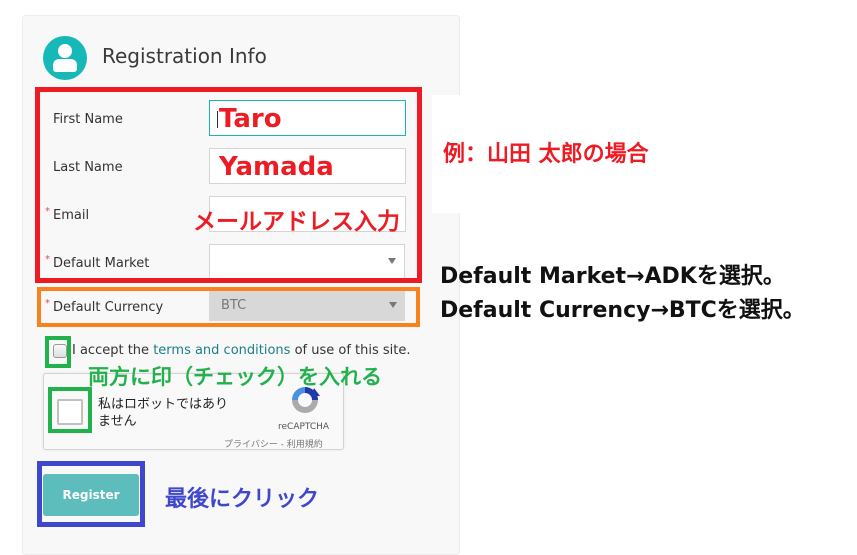 The height and width of the screenshot is (555, 857). I want to click on recaptcha-label-line1: 私はロボットではあり, so click(163, 404).